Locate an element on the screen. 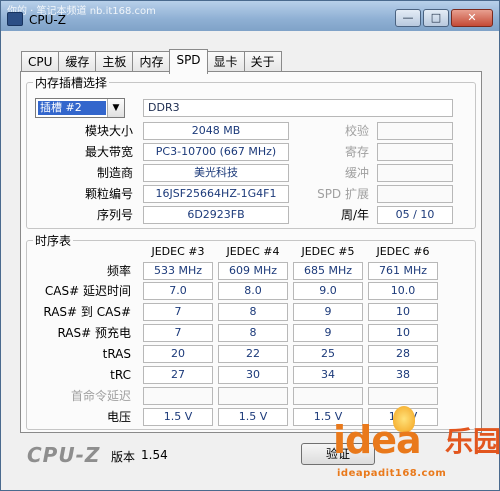  tab-spd: SPD is located at coordinates (188, 61).